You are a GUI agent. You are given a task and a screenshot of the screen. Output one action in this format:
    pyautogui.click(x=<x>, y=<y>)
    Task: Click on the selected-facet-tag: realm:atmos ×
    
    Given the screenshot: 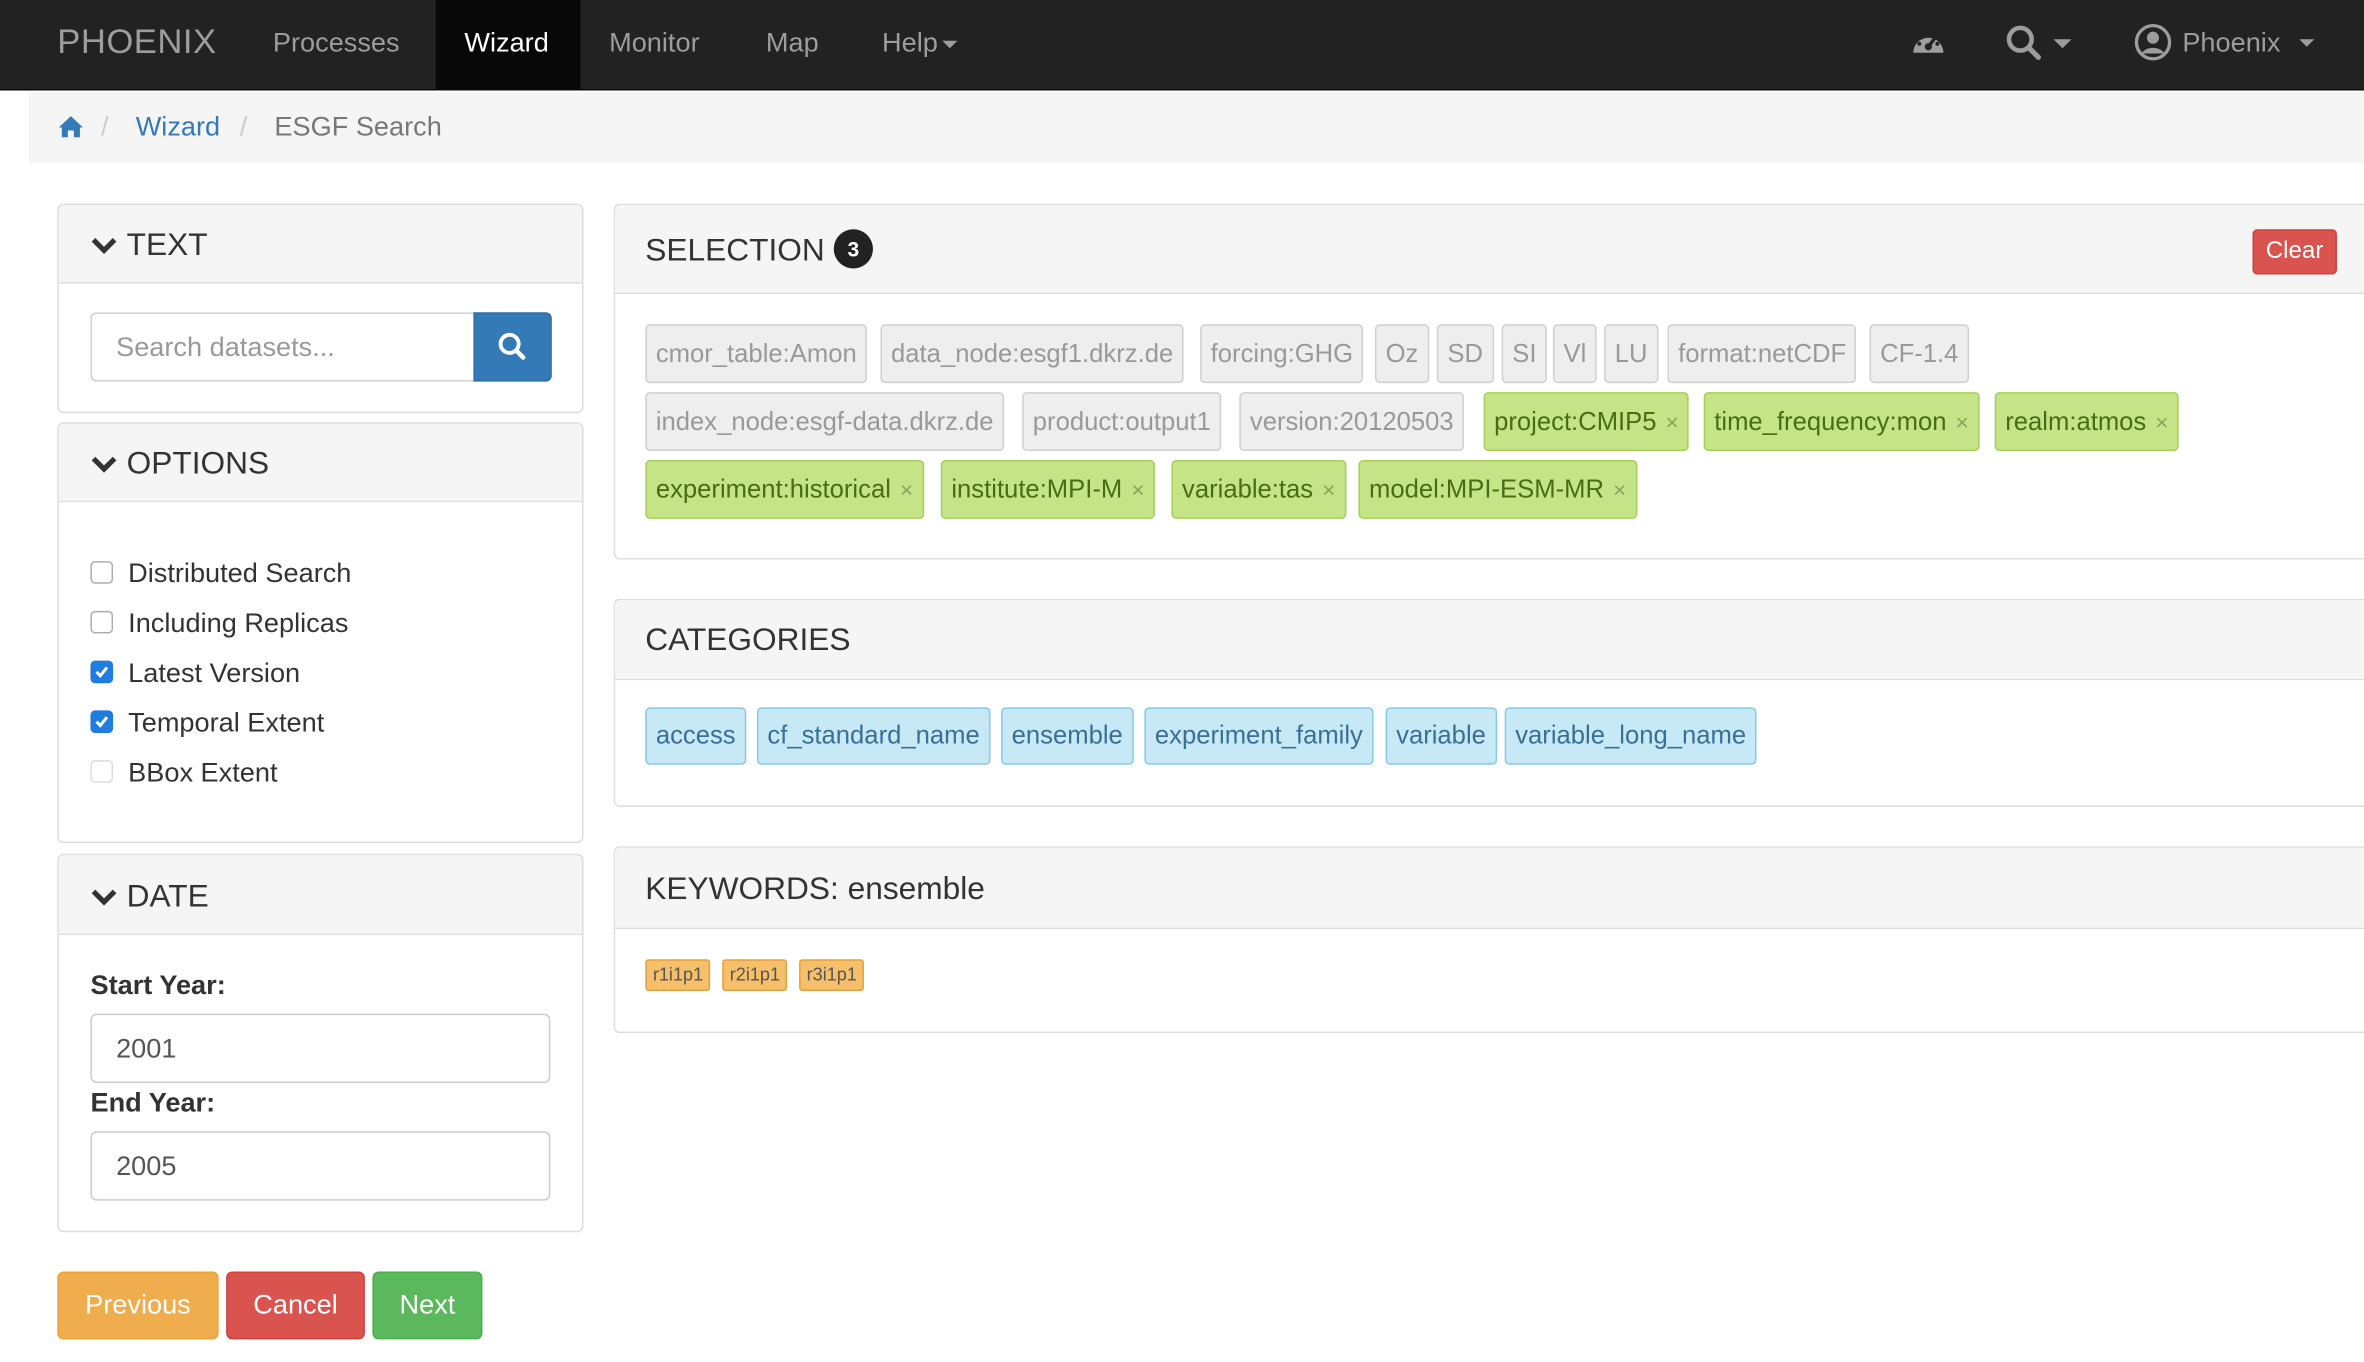 What is the action you would take?
    pyautogui.click(x=2087, y=421)
    